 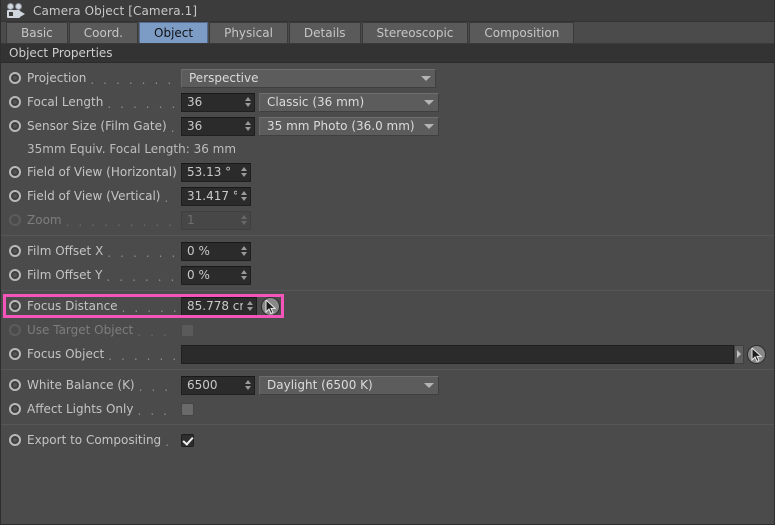 I want to click on export-to-compositing-label: Export to Compositing, so click(x=94, y=440).